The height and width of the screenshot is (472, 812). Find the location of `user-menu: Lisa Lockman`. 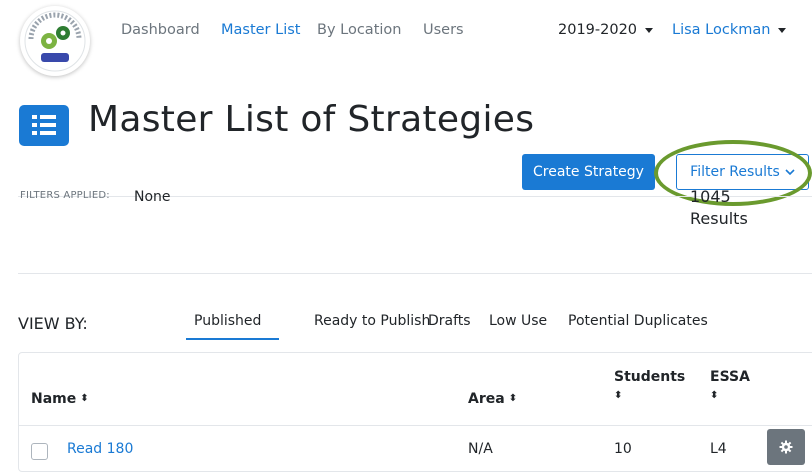

user-menu: Lisa Lockman is located at coordinates (729, 30).